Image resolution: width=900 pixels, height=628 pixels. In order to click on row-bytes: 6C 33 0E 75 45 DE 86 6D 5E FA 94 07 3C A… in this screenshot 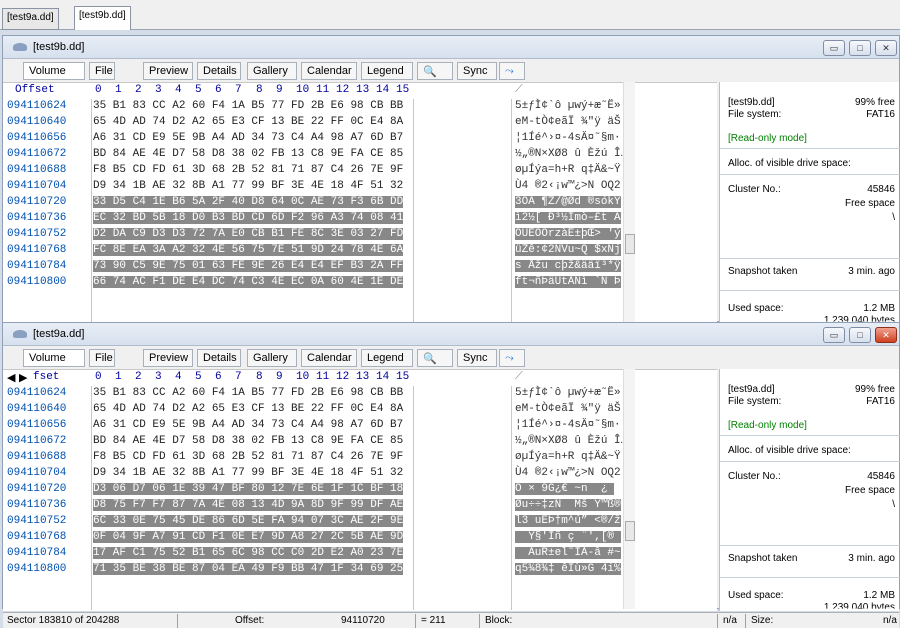, I will do `click(248, 521)`.